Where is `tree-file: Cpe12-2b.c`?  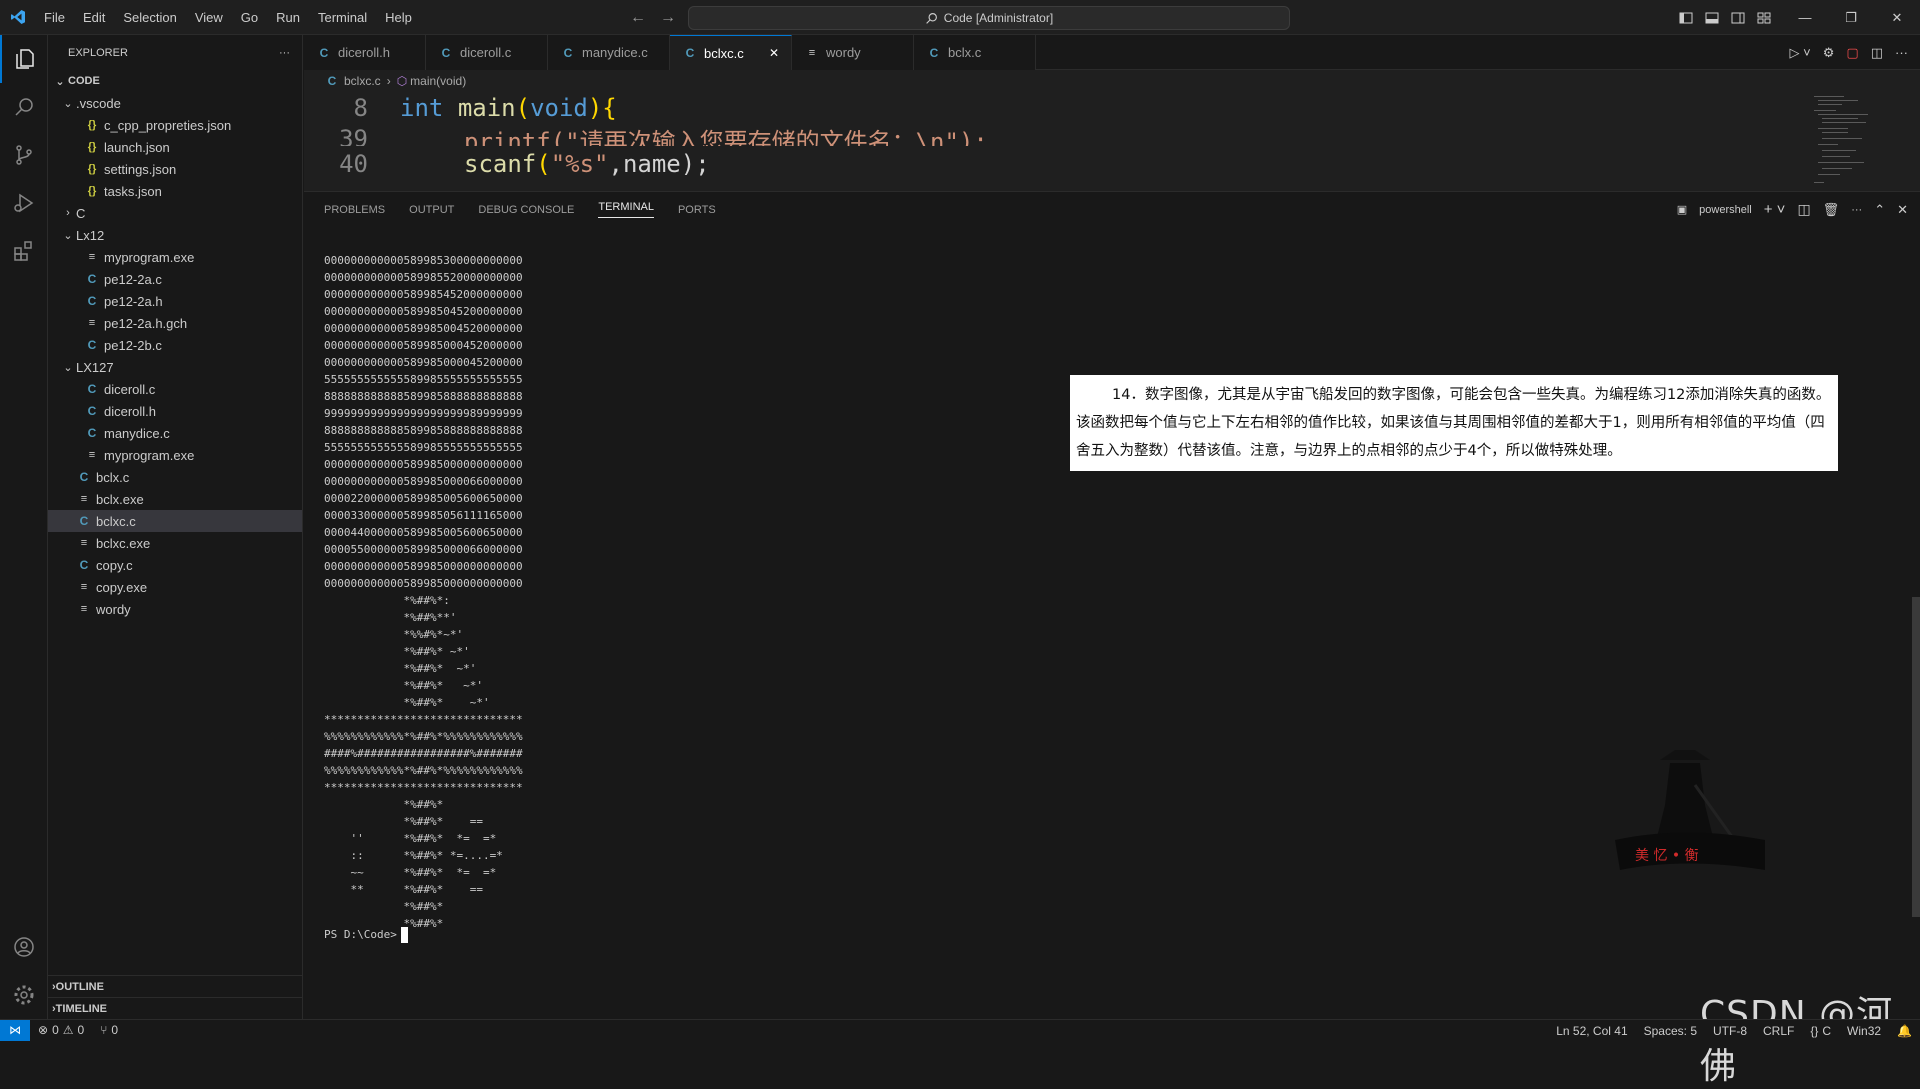 tree-file: Cpe12-2b.c is located at coordinates (175, 345).